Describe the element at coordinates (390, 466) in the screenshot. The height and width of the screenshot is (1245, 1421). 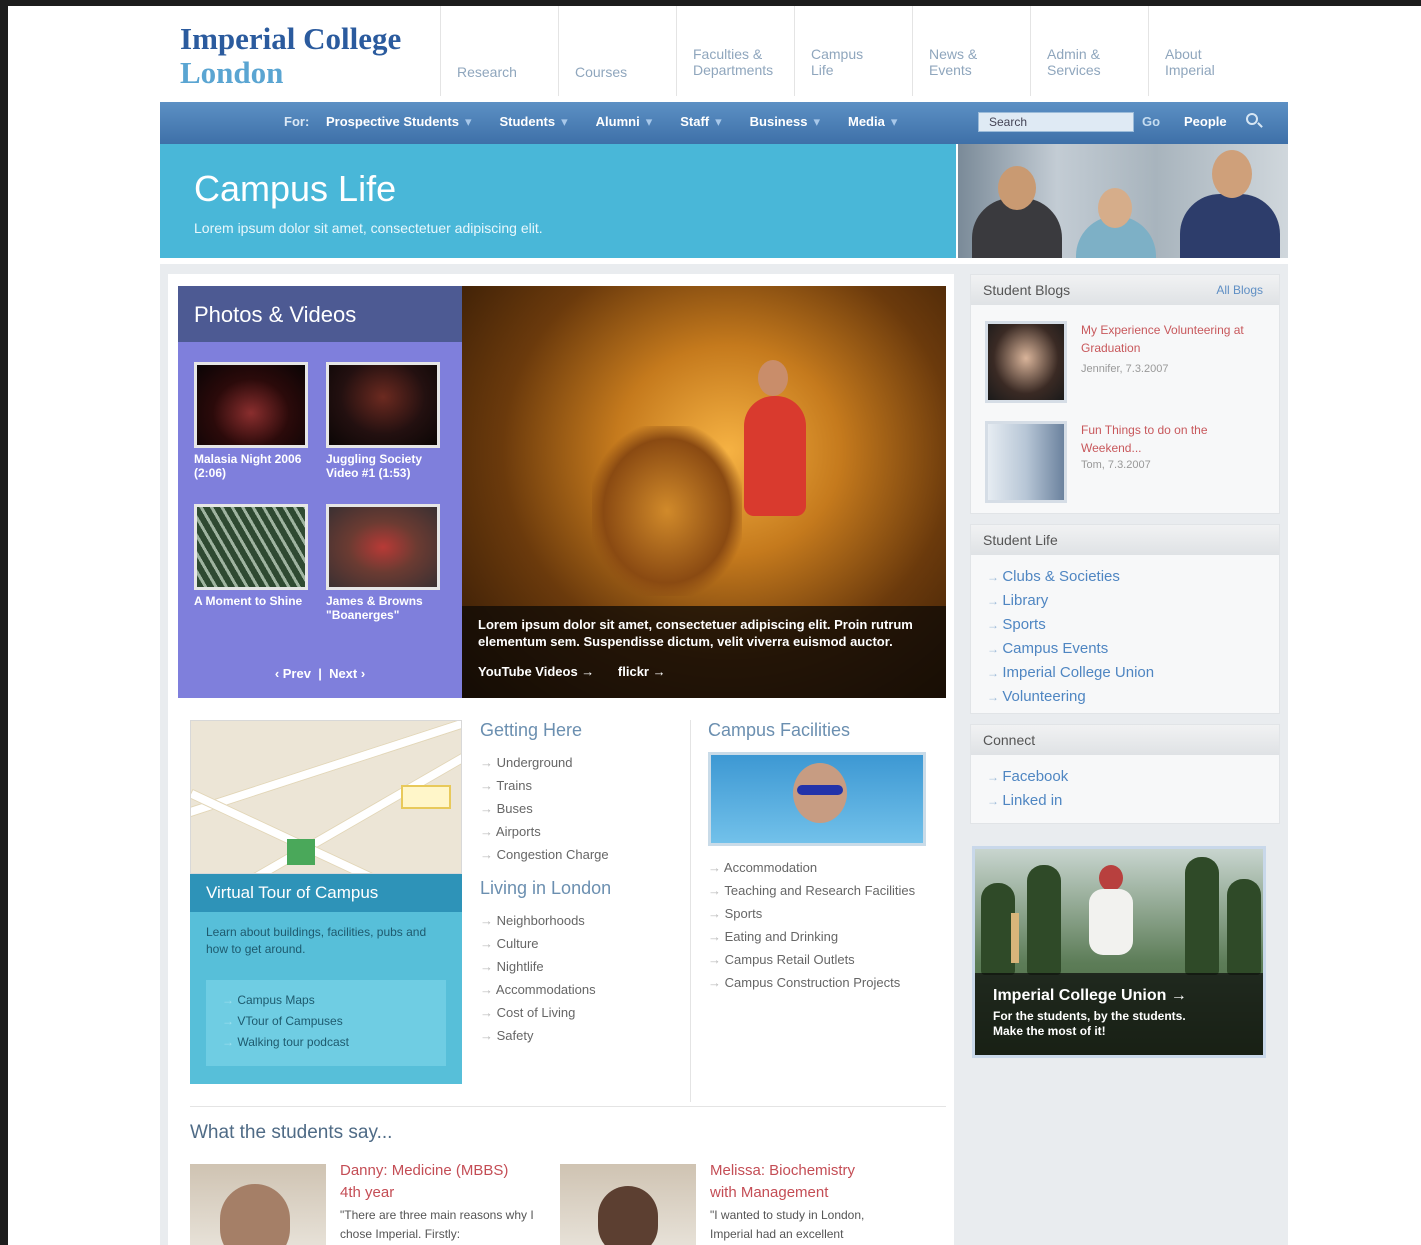
I see `thumbnail-caption: Juggling Society Video #1 (1:53)` at that location.